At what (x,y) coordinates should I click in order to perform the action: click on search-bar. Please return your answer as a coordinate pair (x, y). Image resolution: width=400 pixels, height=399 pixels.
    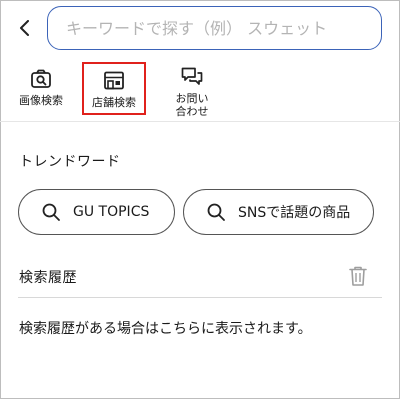
    Looking at the image, I should click on (214, 28).